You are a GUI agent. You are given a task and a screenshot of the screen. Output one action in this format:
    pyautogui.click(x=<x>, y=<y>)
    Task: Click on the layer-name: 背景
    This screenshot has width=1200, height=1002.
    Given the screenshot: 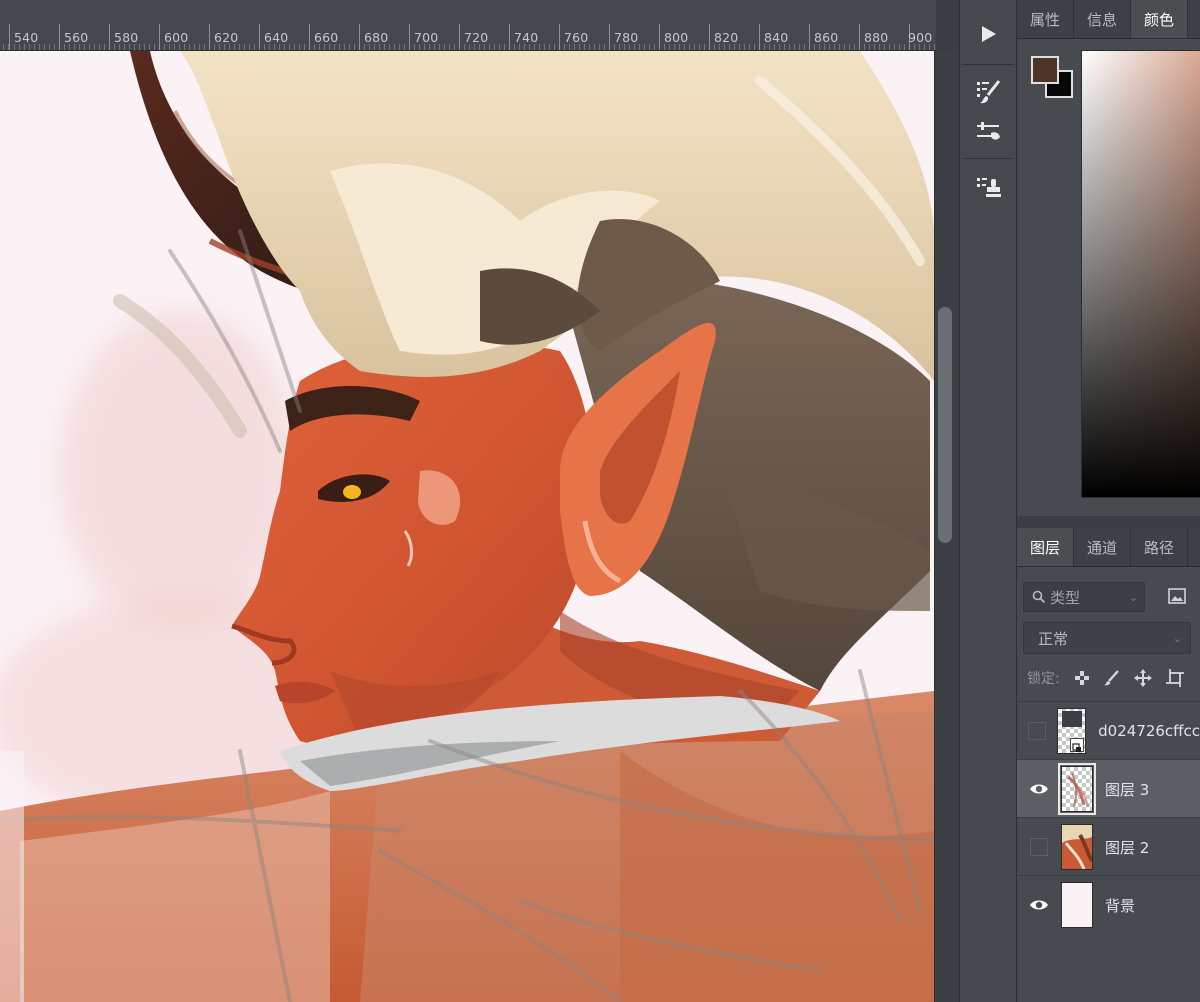 What is the action you would take?
    pyautogui.click(x=1120, y=905)
    